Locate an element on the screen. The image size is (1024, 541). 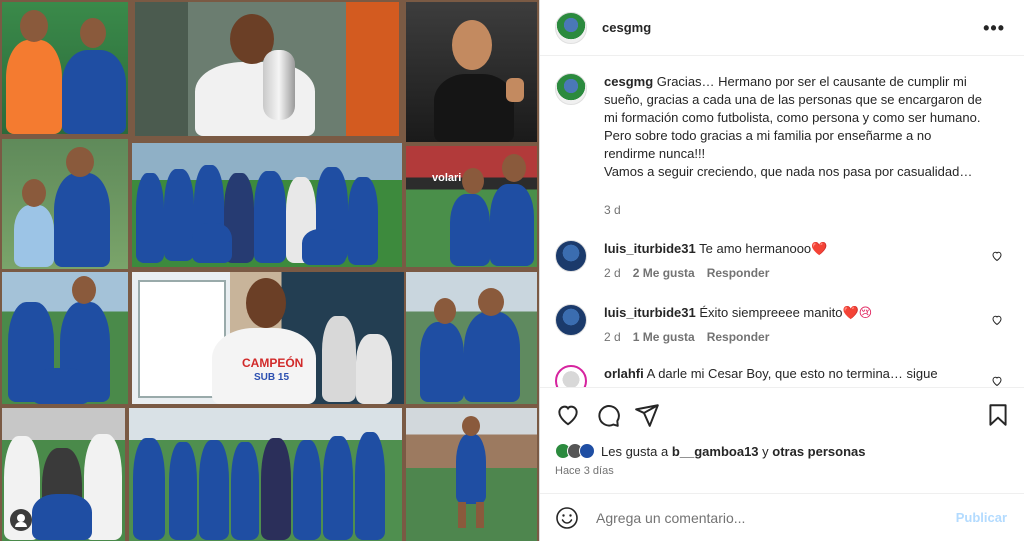
likes-text: Les gusta a b__gamboa13 y otras personas is located at coordinates (733, 451).